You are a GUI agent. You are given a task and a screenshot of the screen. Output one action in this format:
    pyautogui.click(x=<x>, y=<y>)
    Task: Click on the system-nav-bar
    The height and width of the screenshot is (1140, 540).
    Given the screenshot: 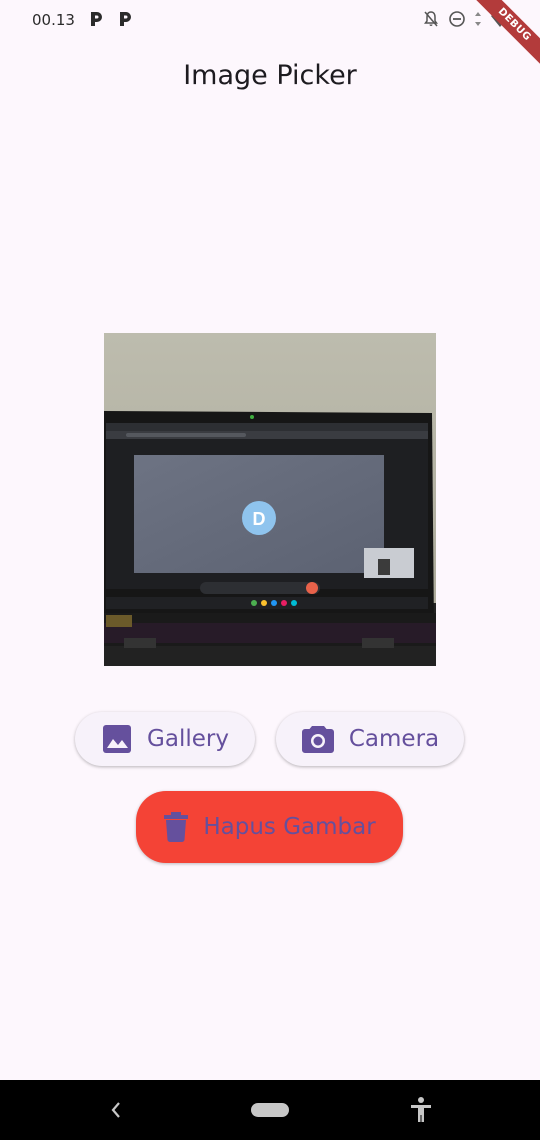 What is the action you would take?
    pyautogui.click(x=270, y=1110)
    